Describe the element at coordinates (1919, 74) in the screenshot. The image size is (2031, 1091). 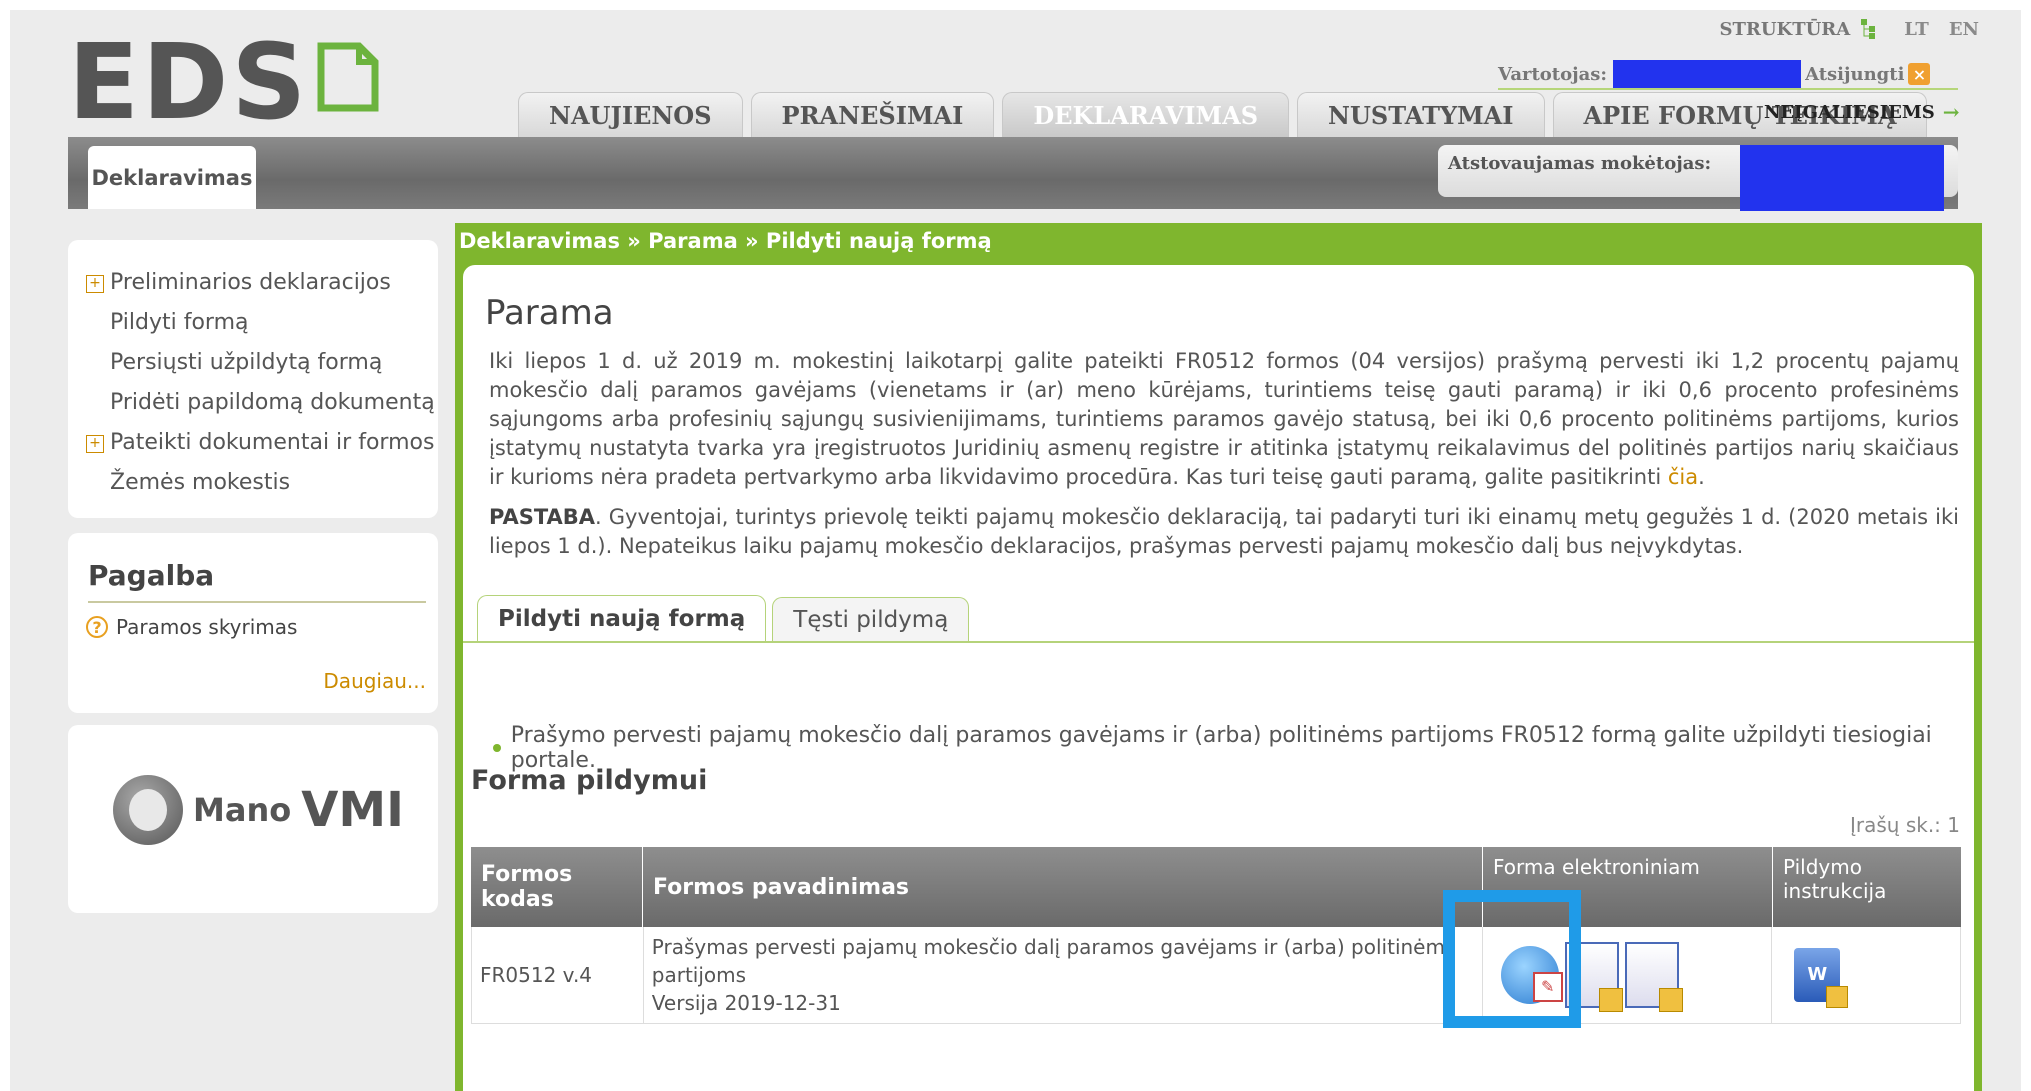
I see `close-icon: ×` at that location.